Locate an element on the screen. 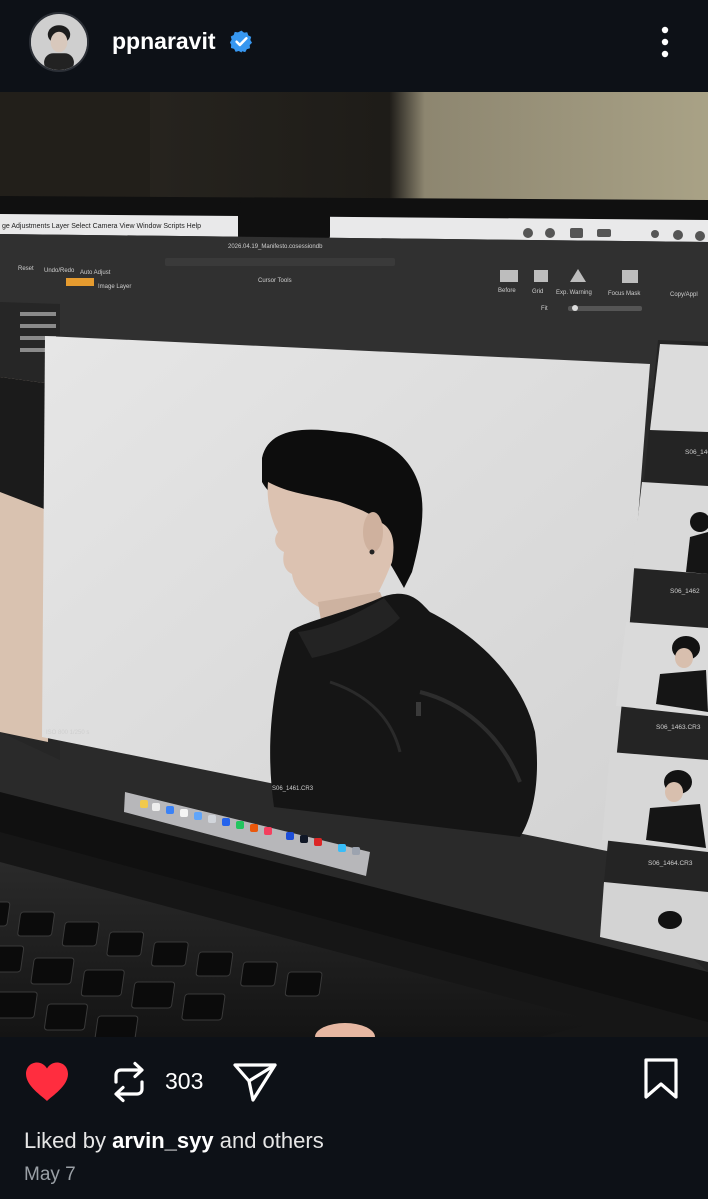  svg-text: Exp. Warning is located at coordinates (574, 293).